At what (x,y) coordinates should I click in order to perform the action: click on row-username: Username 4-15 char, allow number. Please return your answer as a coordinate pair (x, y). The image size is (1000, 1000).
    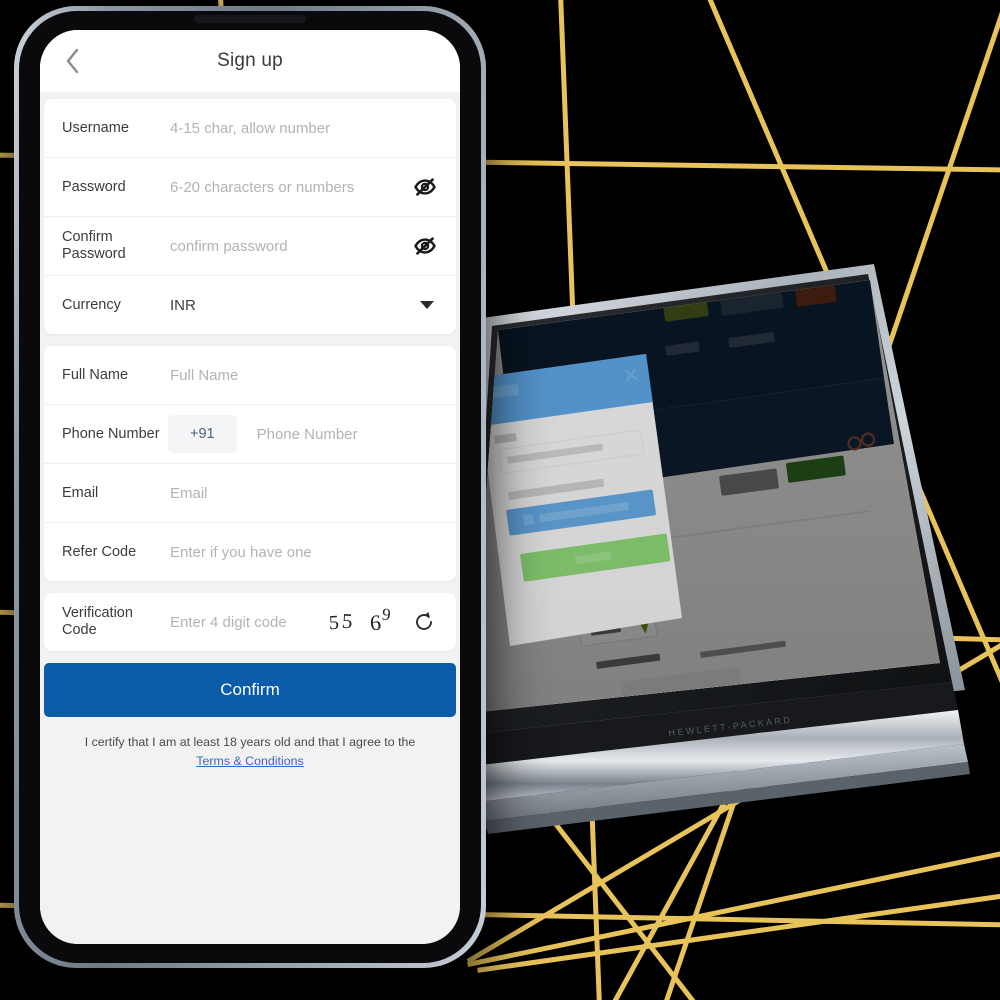
    Looking at the image, I should click on (250, 128).